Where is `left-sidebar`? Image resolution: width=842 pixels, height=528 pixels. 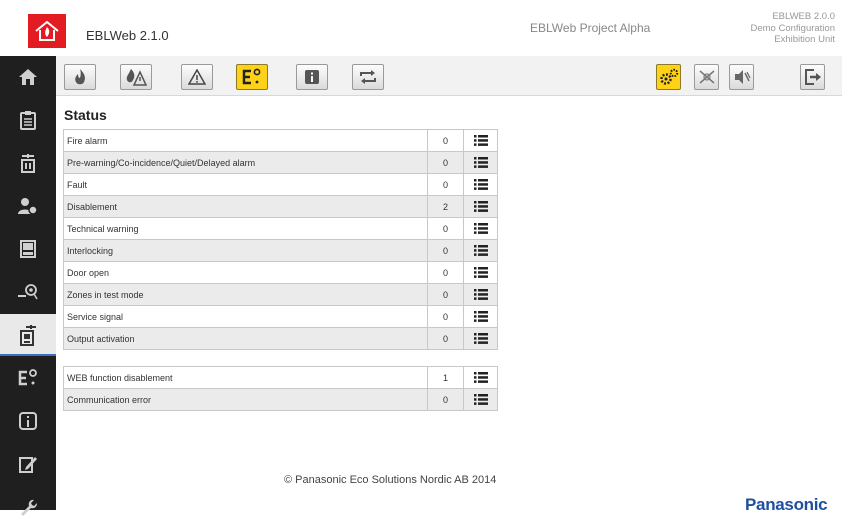 left-sidebar is located at coordinates (28, 286).